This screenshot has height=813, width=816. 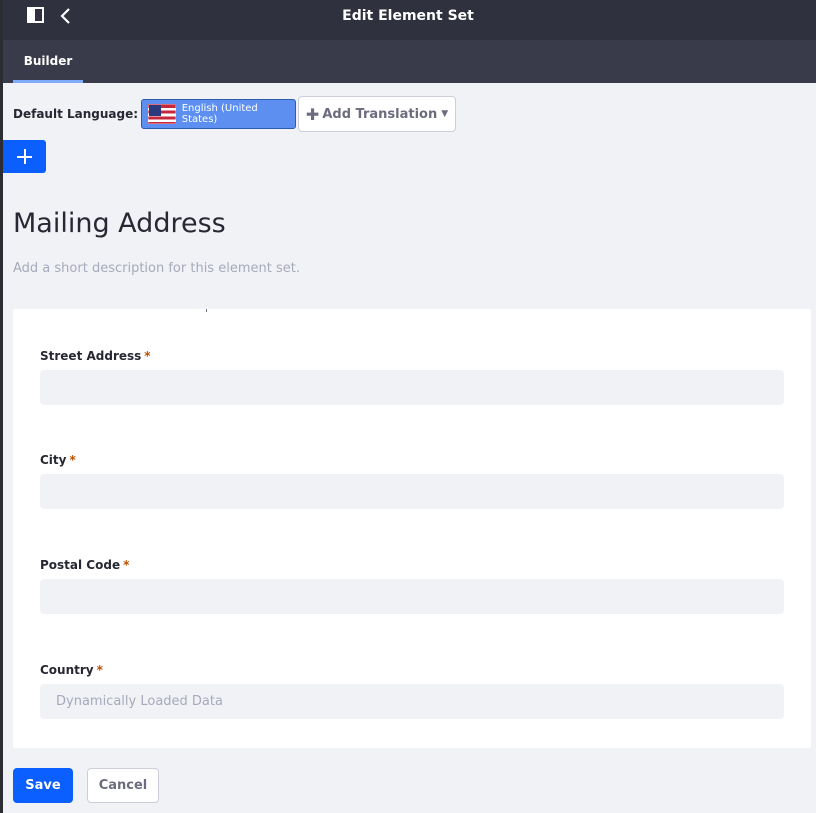 I want to click on field-city: City *, so click(x=412, y=481).